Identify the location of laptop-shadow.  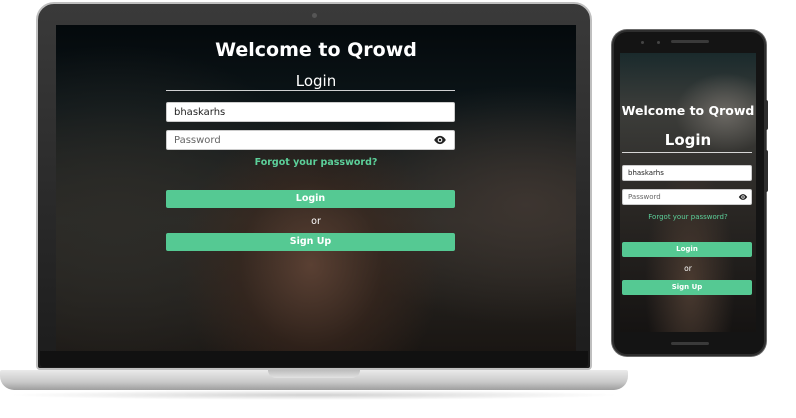
(314, 395).